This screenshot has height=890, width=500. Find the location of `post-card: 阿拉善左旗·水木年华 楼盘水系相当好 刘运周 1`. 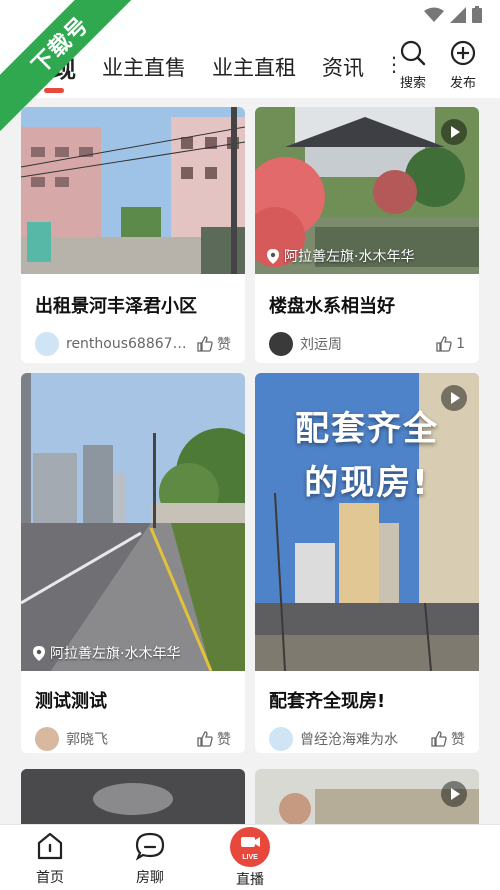

post-card: 阿拉善左旗·水木年华 楼盘水系相当好 刘运周 1 is located at coordinates (367, 235).